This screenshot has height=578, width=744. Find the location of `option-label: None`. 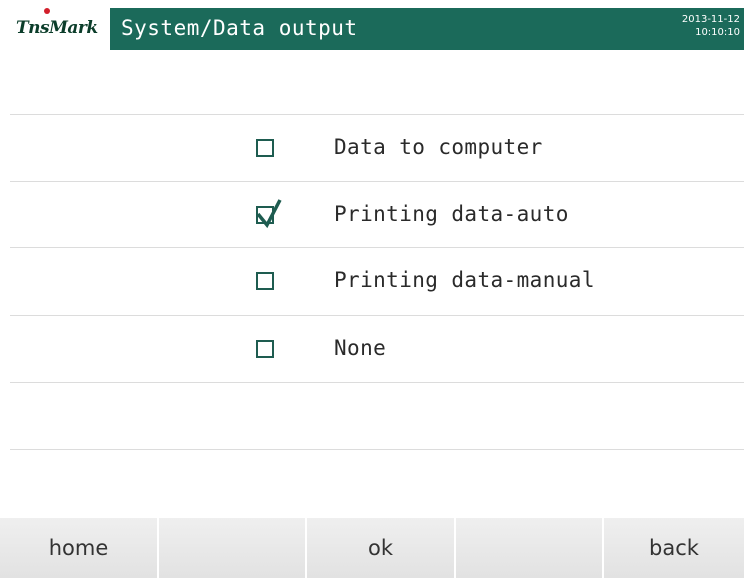

option-label: None is located at coordinates (360, 348).